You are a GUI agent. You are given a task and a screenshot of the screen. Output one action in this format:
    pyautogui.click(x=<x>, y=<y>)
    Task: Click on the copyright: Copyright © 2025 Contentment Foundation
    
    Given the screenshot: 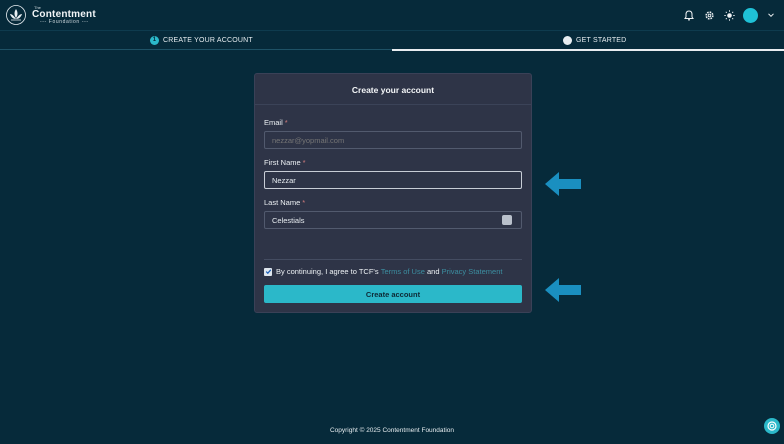 What is the action you would take?
    pyautogui.click(x=392, y=430)
    